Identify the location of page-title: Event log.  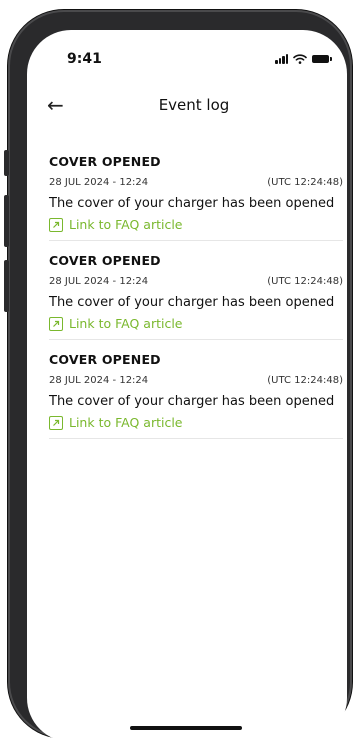
(194, 105).